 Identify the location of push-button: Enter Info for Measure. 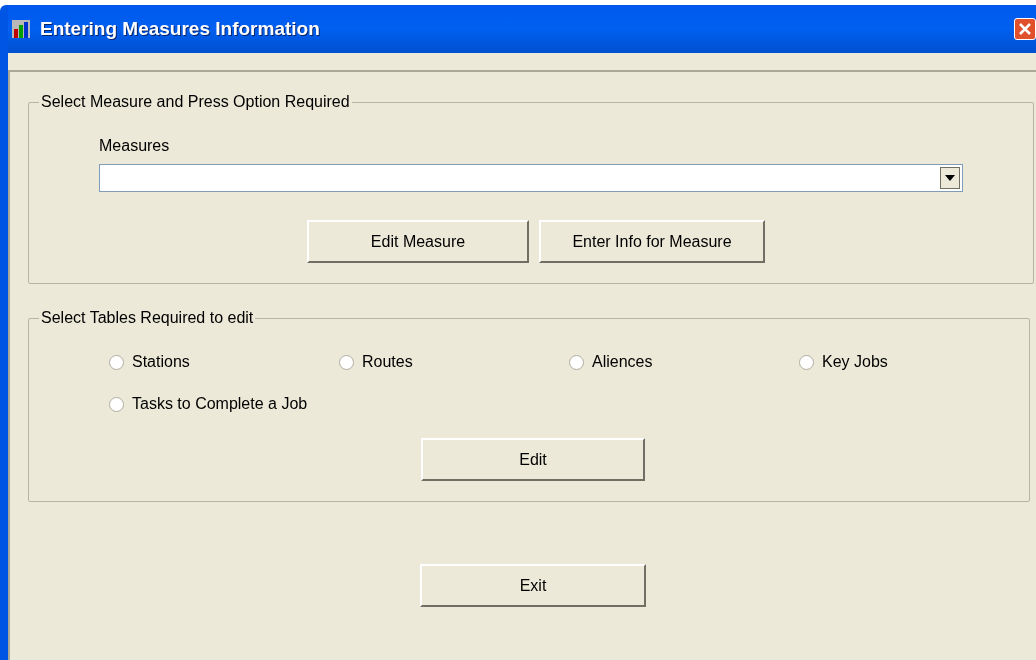
(652, 241).